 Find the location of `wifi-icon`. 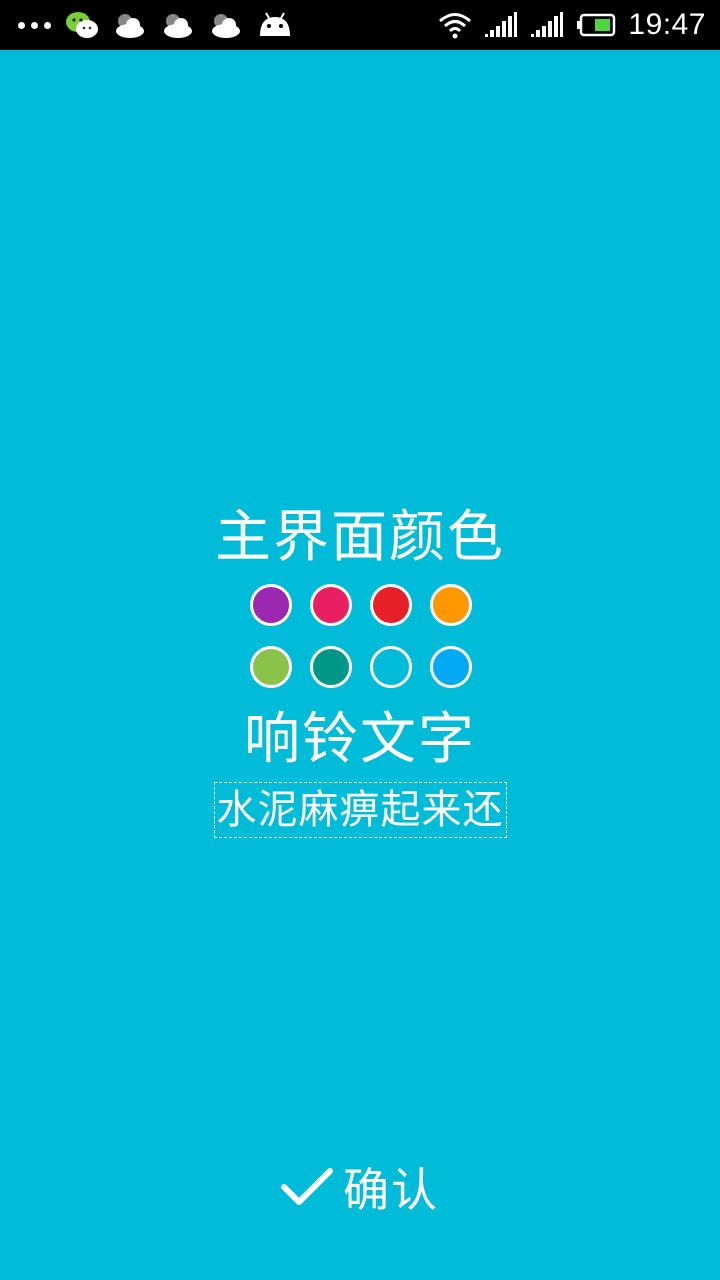

wifi-icon is located at coordinates (455, 26).